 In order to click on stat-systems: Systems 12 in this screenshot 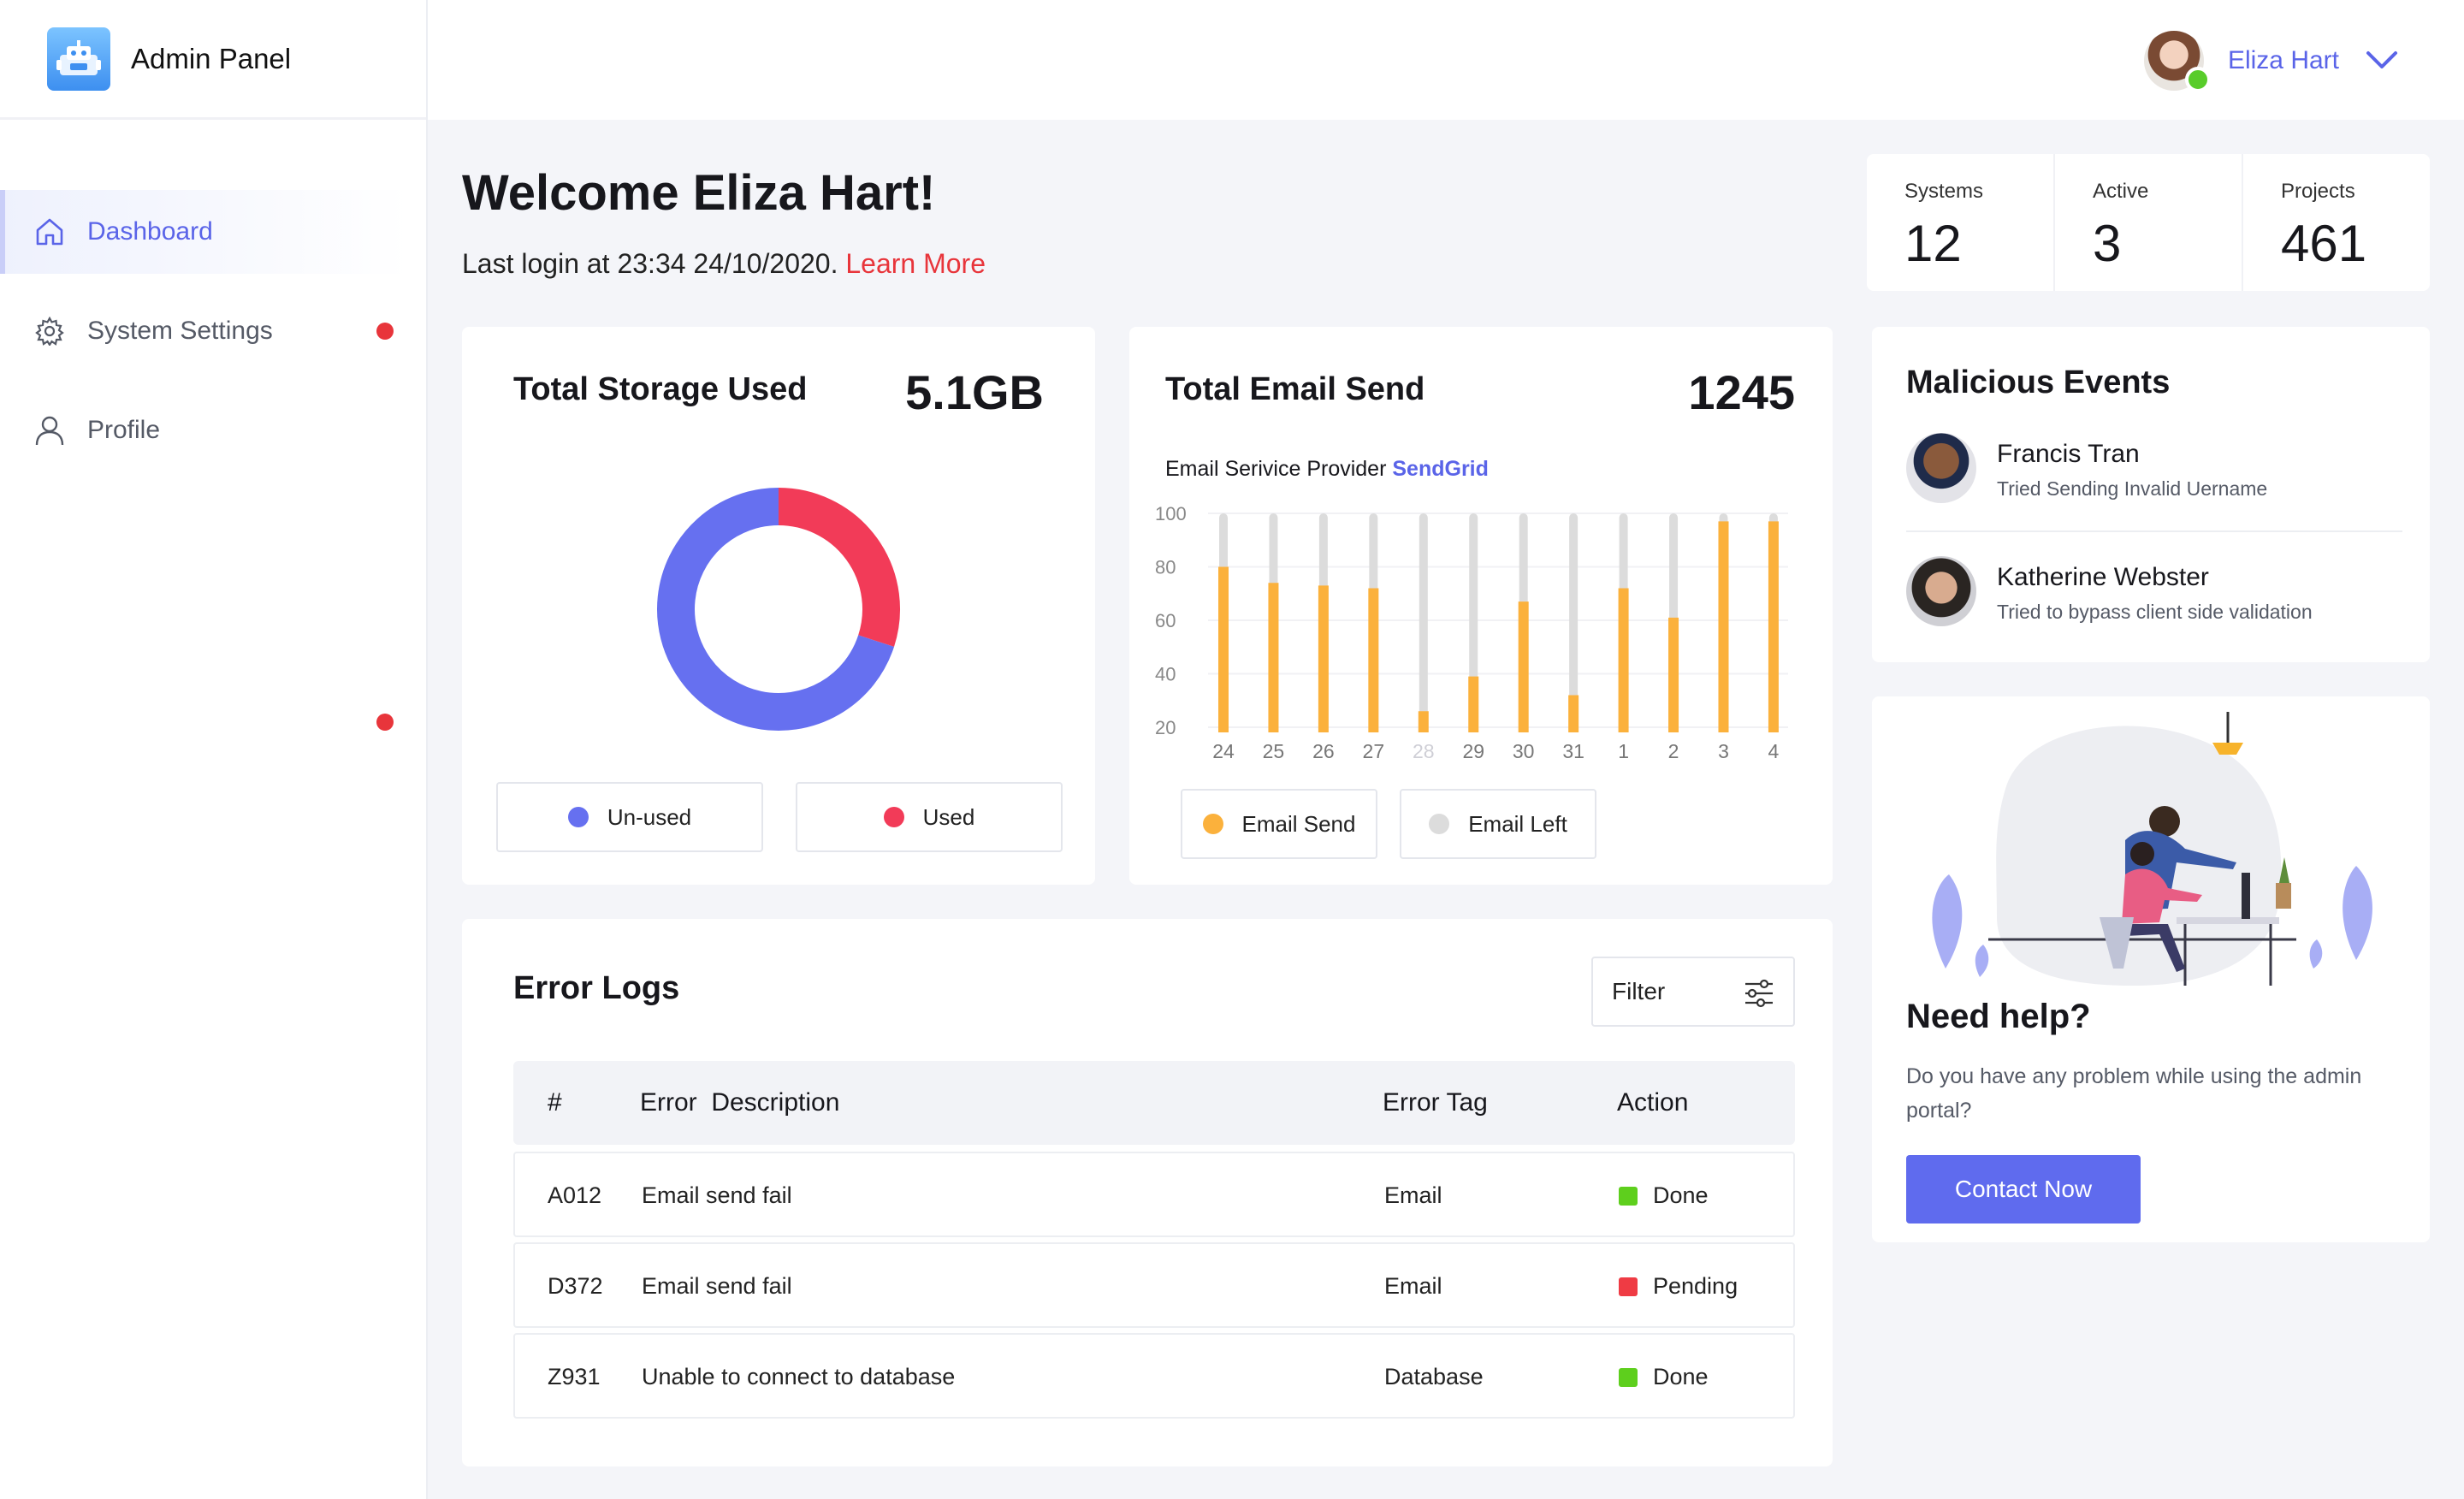, I will do `click(1961, 223)`.